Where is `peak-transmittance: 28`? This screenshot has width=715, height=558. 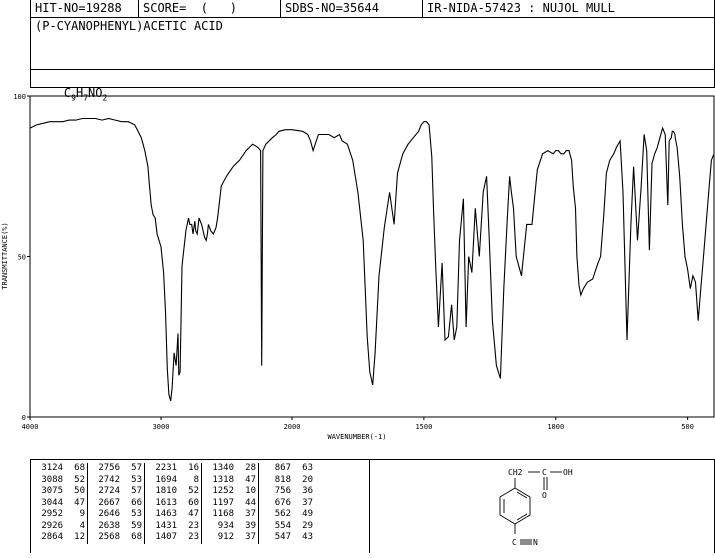 peak-transmittance: 28 is located at coordinates (247, 469).